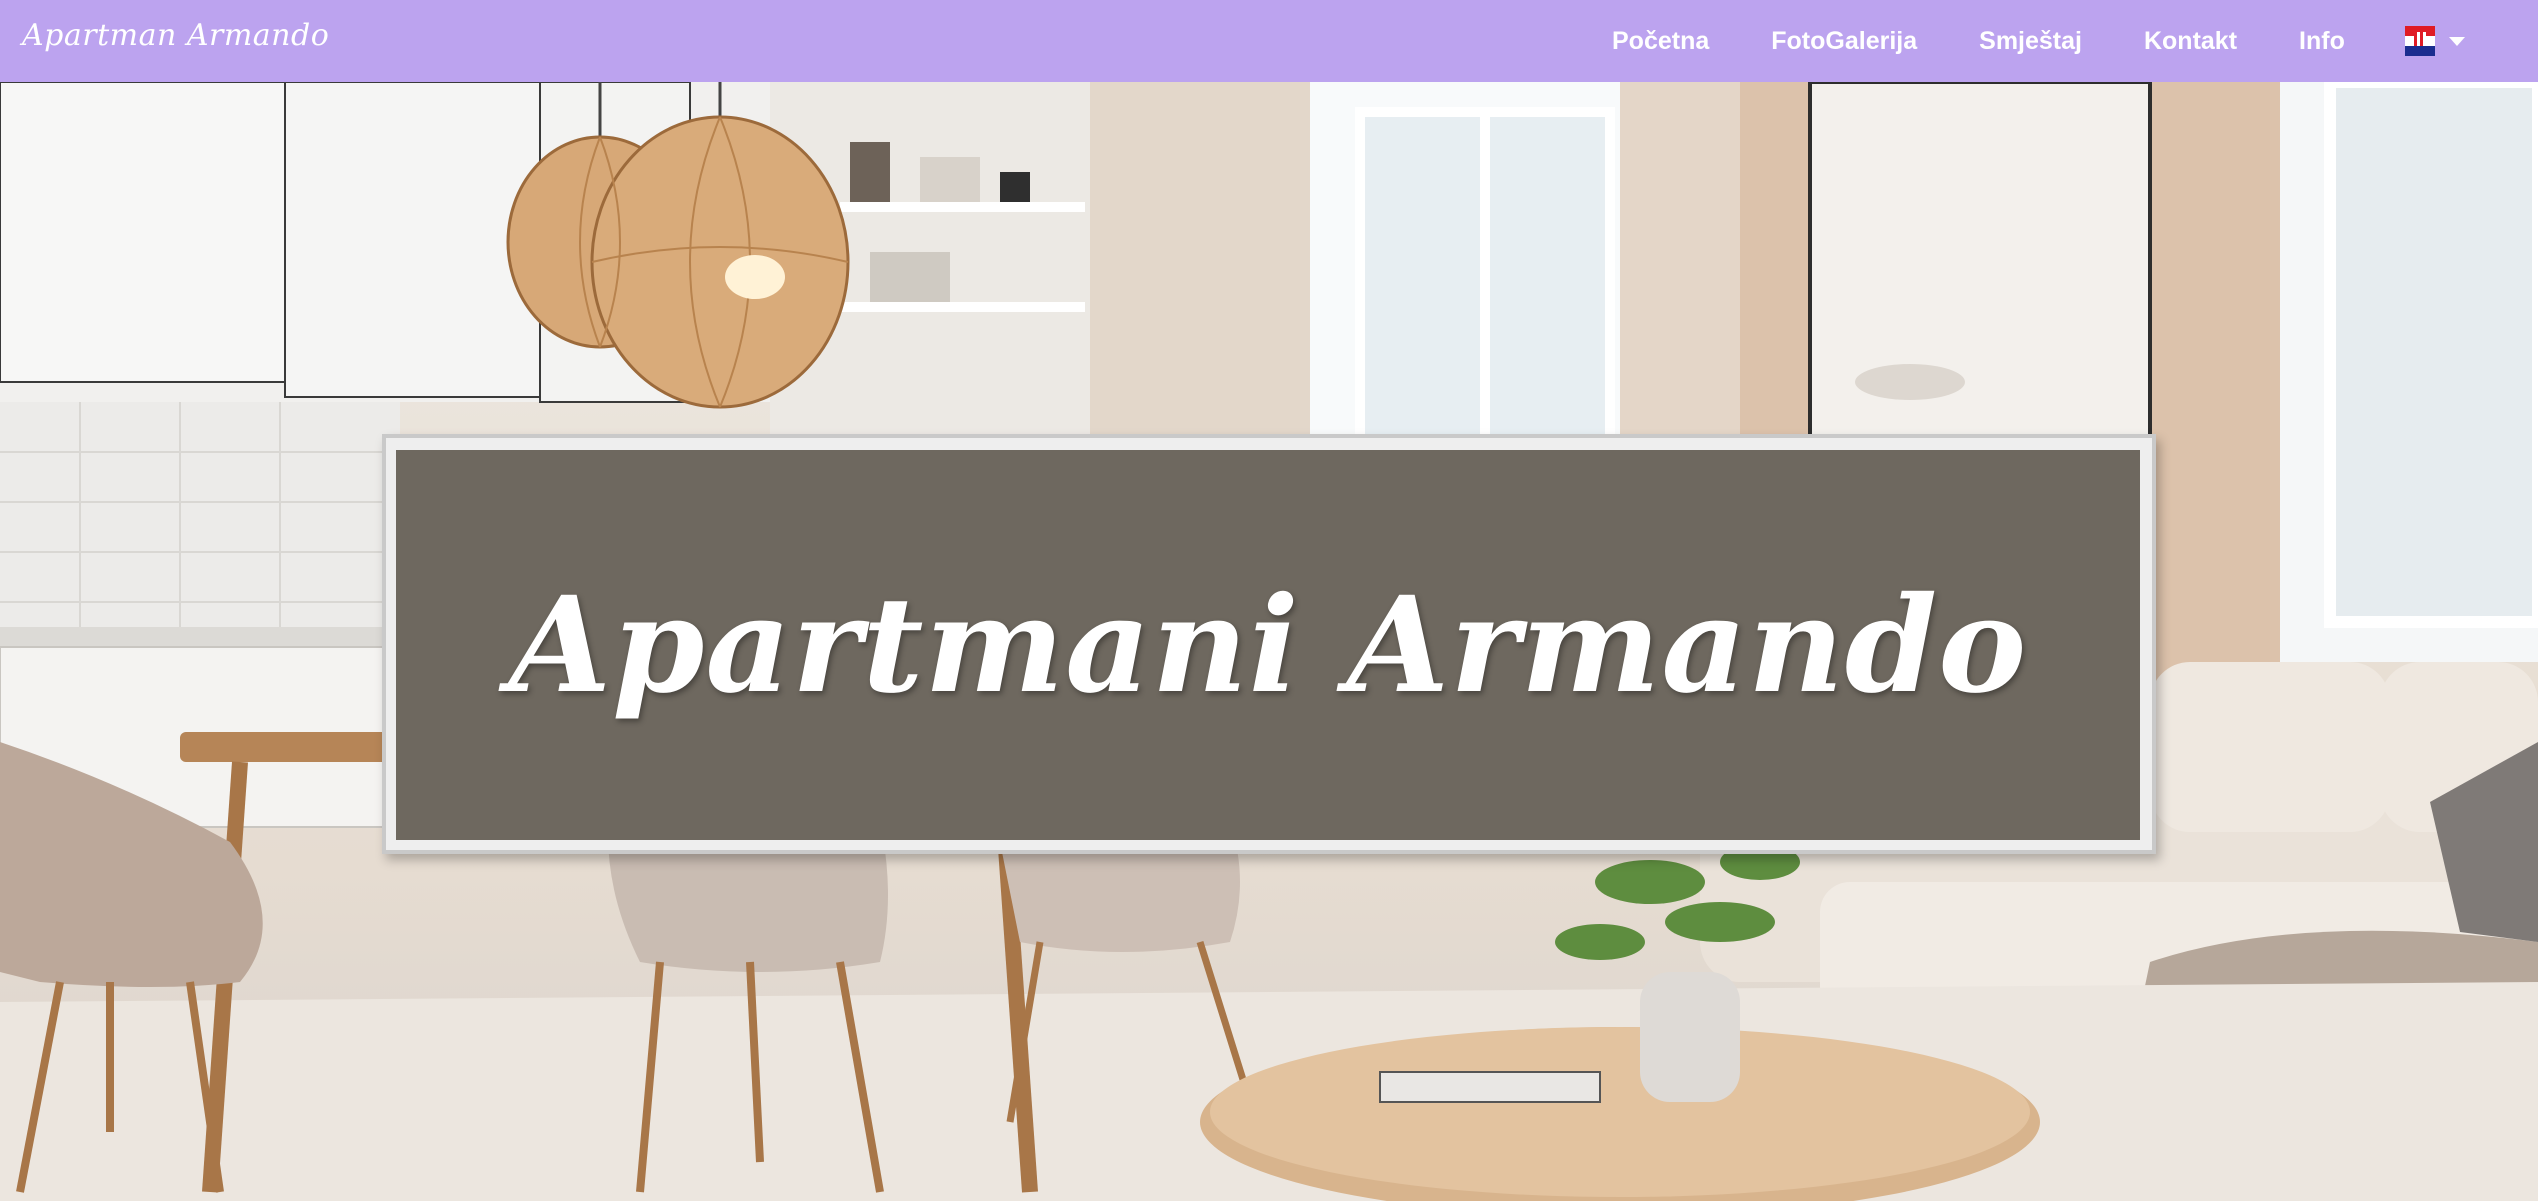  Describe the element at coordinates (2190, 41) in the screenshot. I see `nav-link-kontakt: Kontakt` at that location.